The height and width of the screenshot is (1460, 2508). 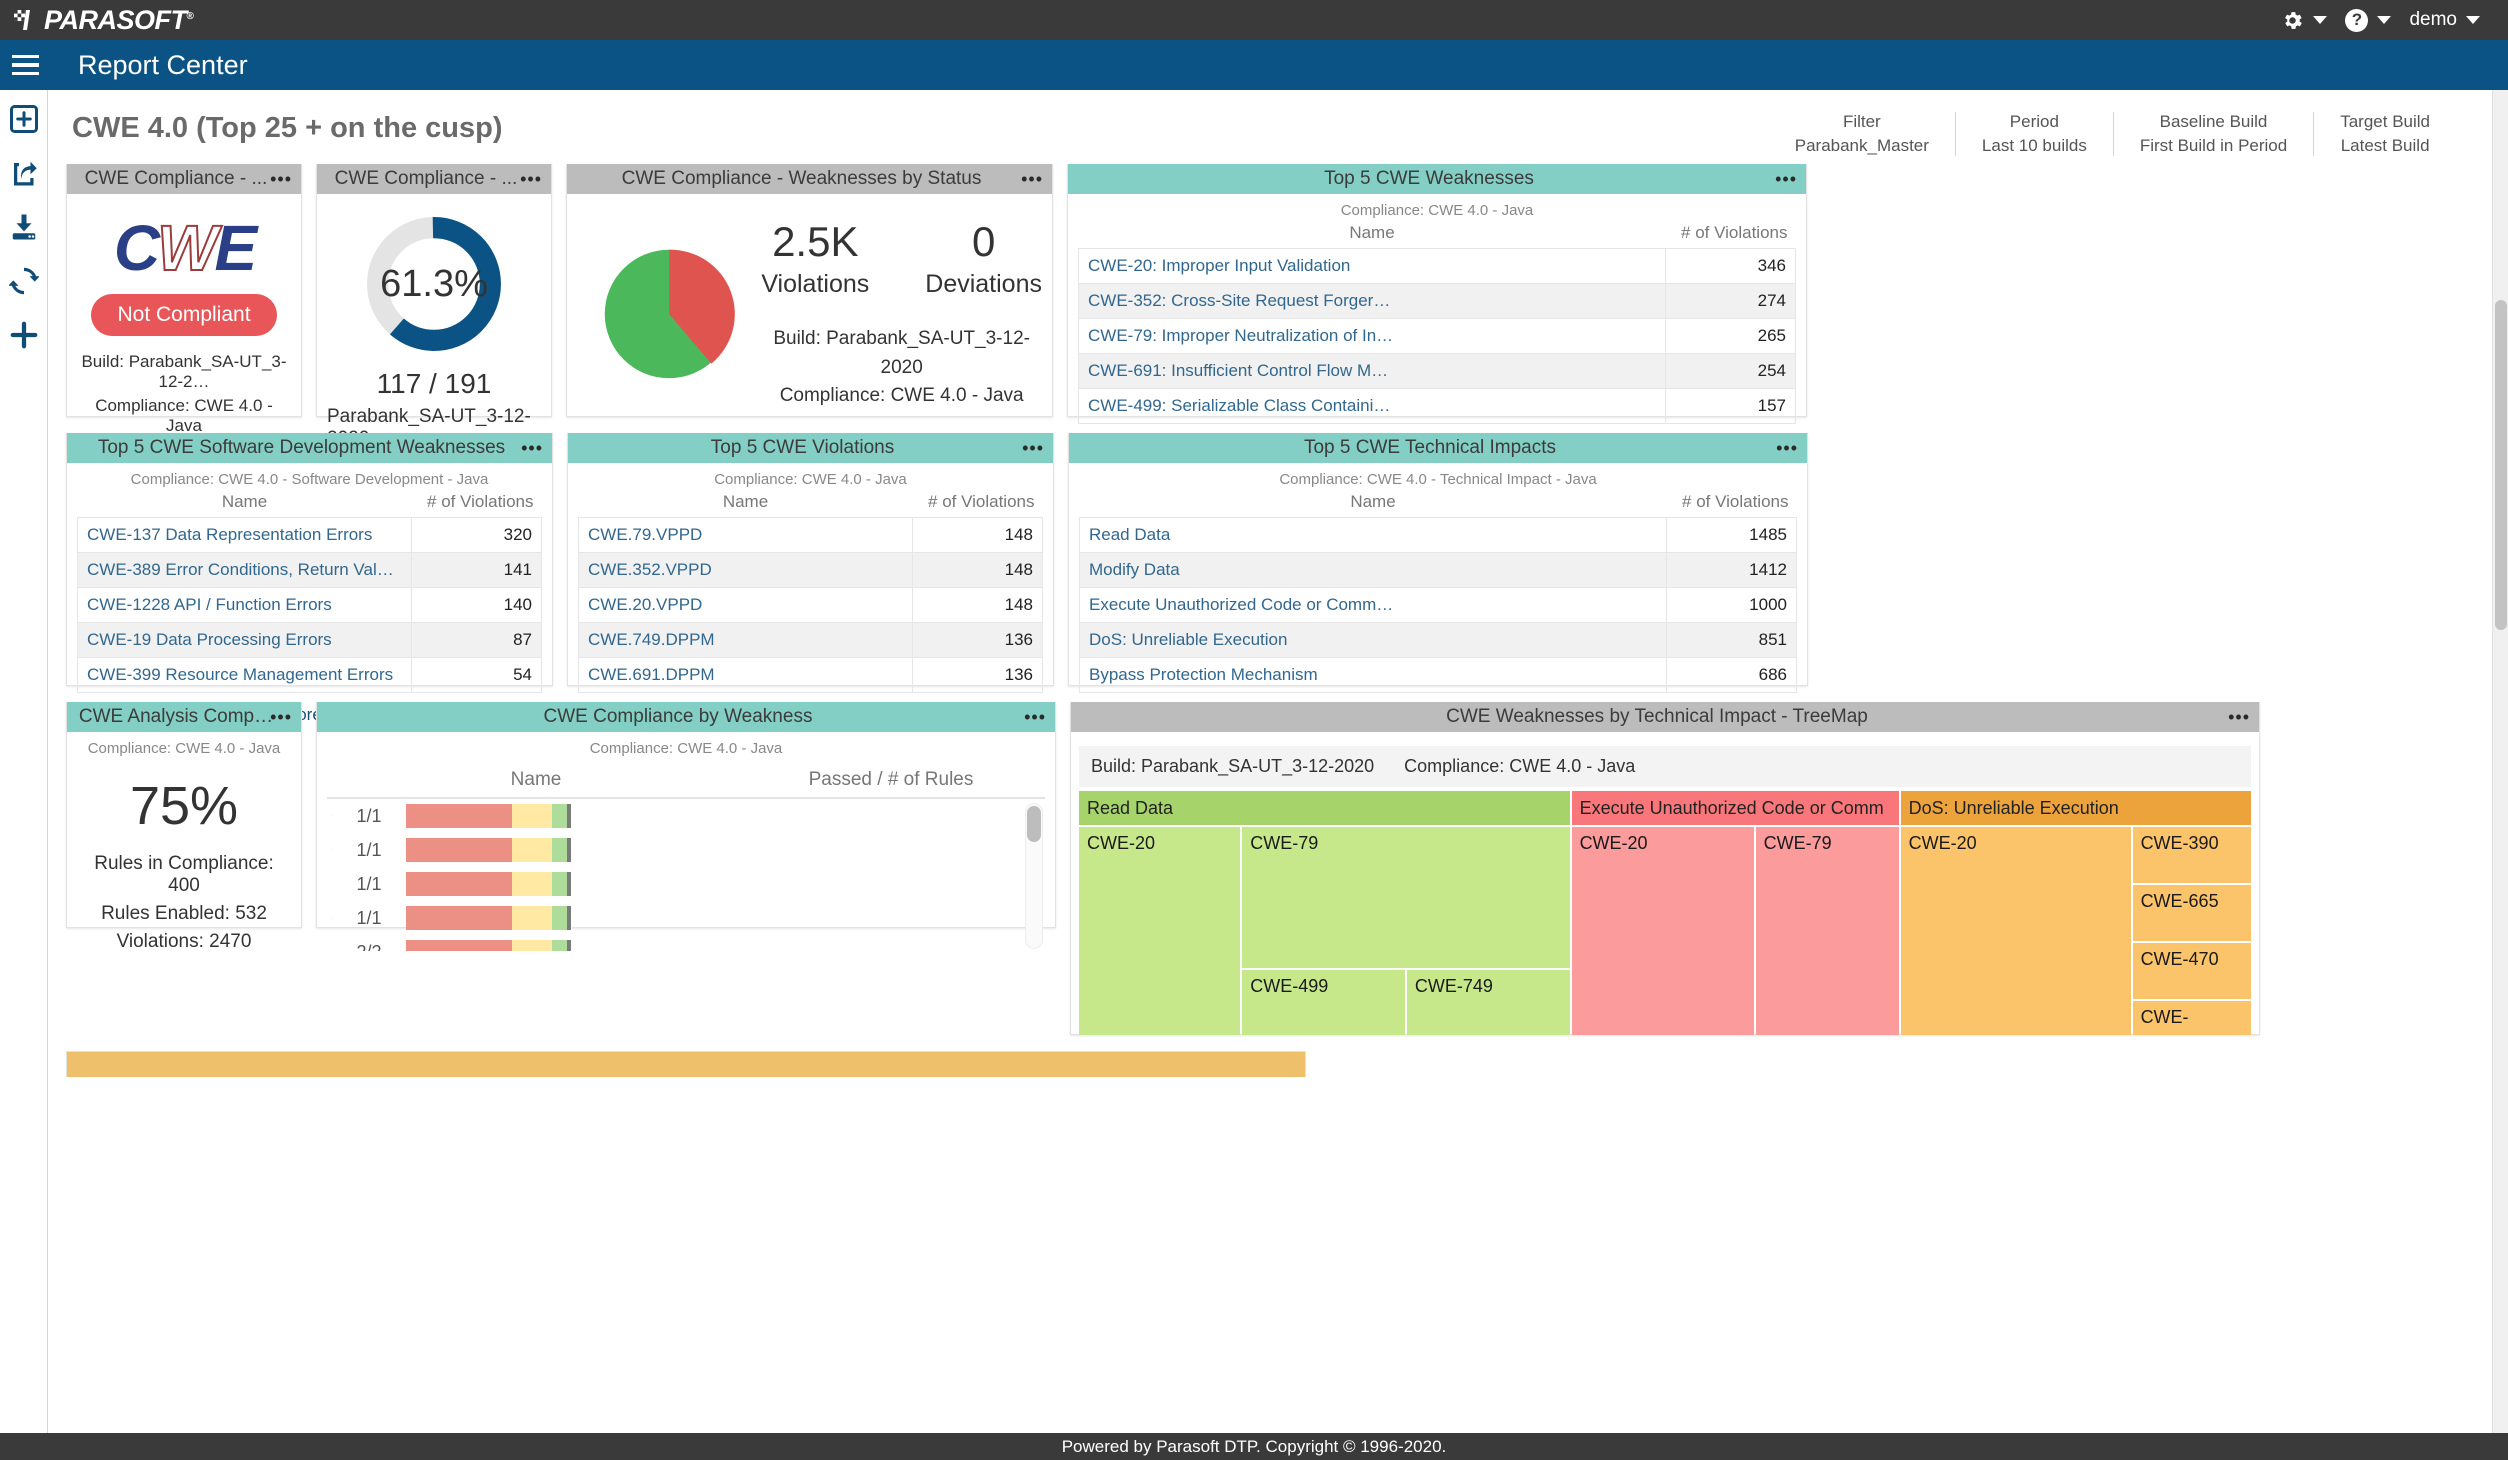 I want to click on table-row: CWE-352: Cross-Site Request Forger… 274, so click(x=1437, y=301).